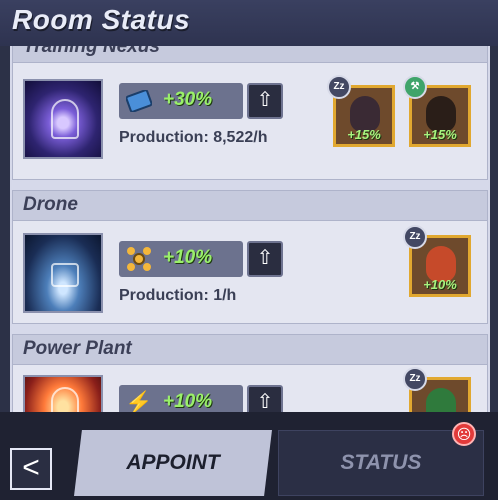  I want to click on training-nexus-image, so click(63, 119).